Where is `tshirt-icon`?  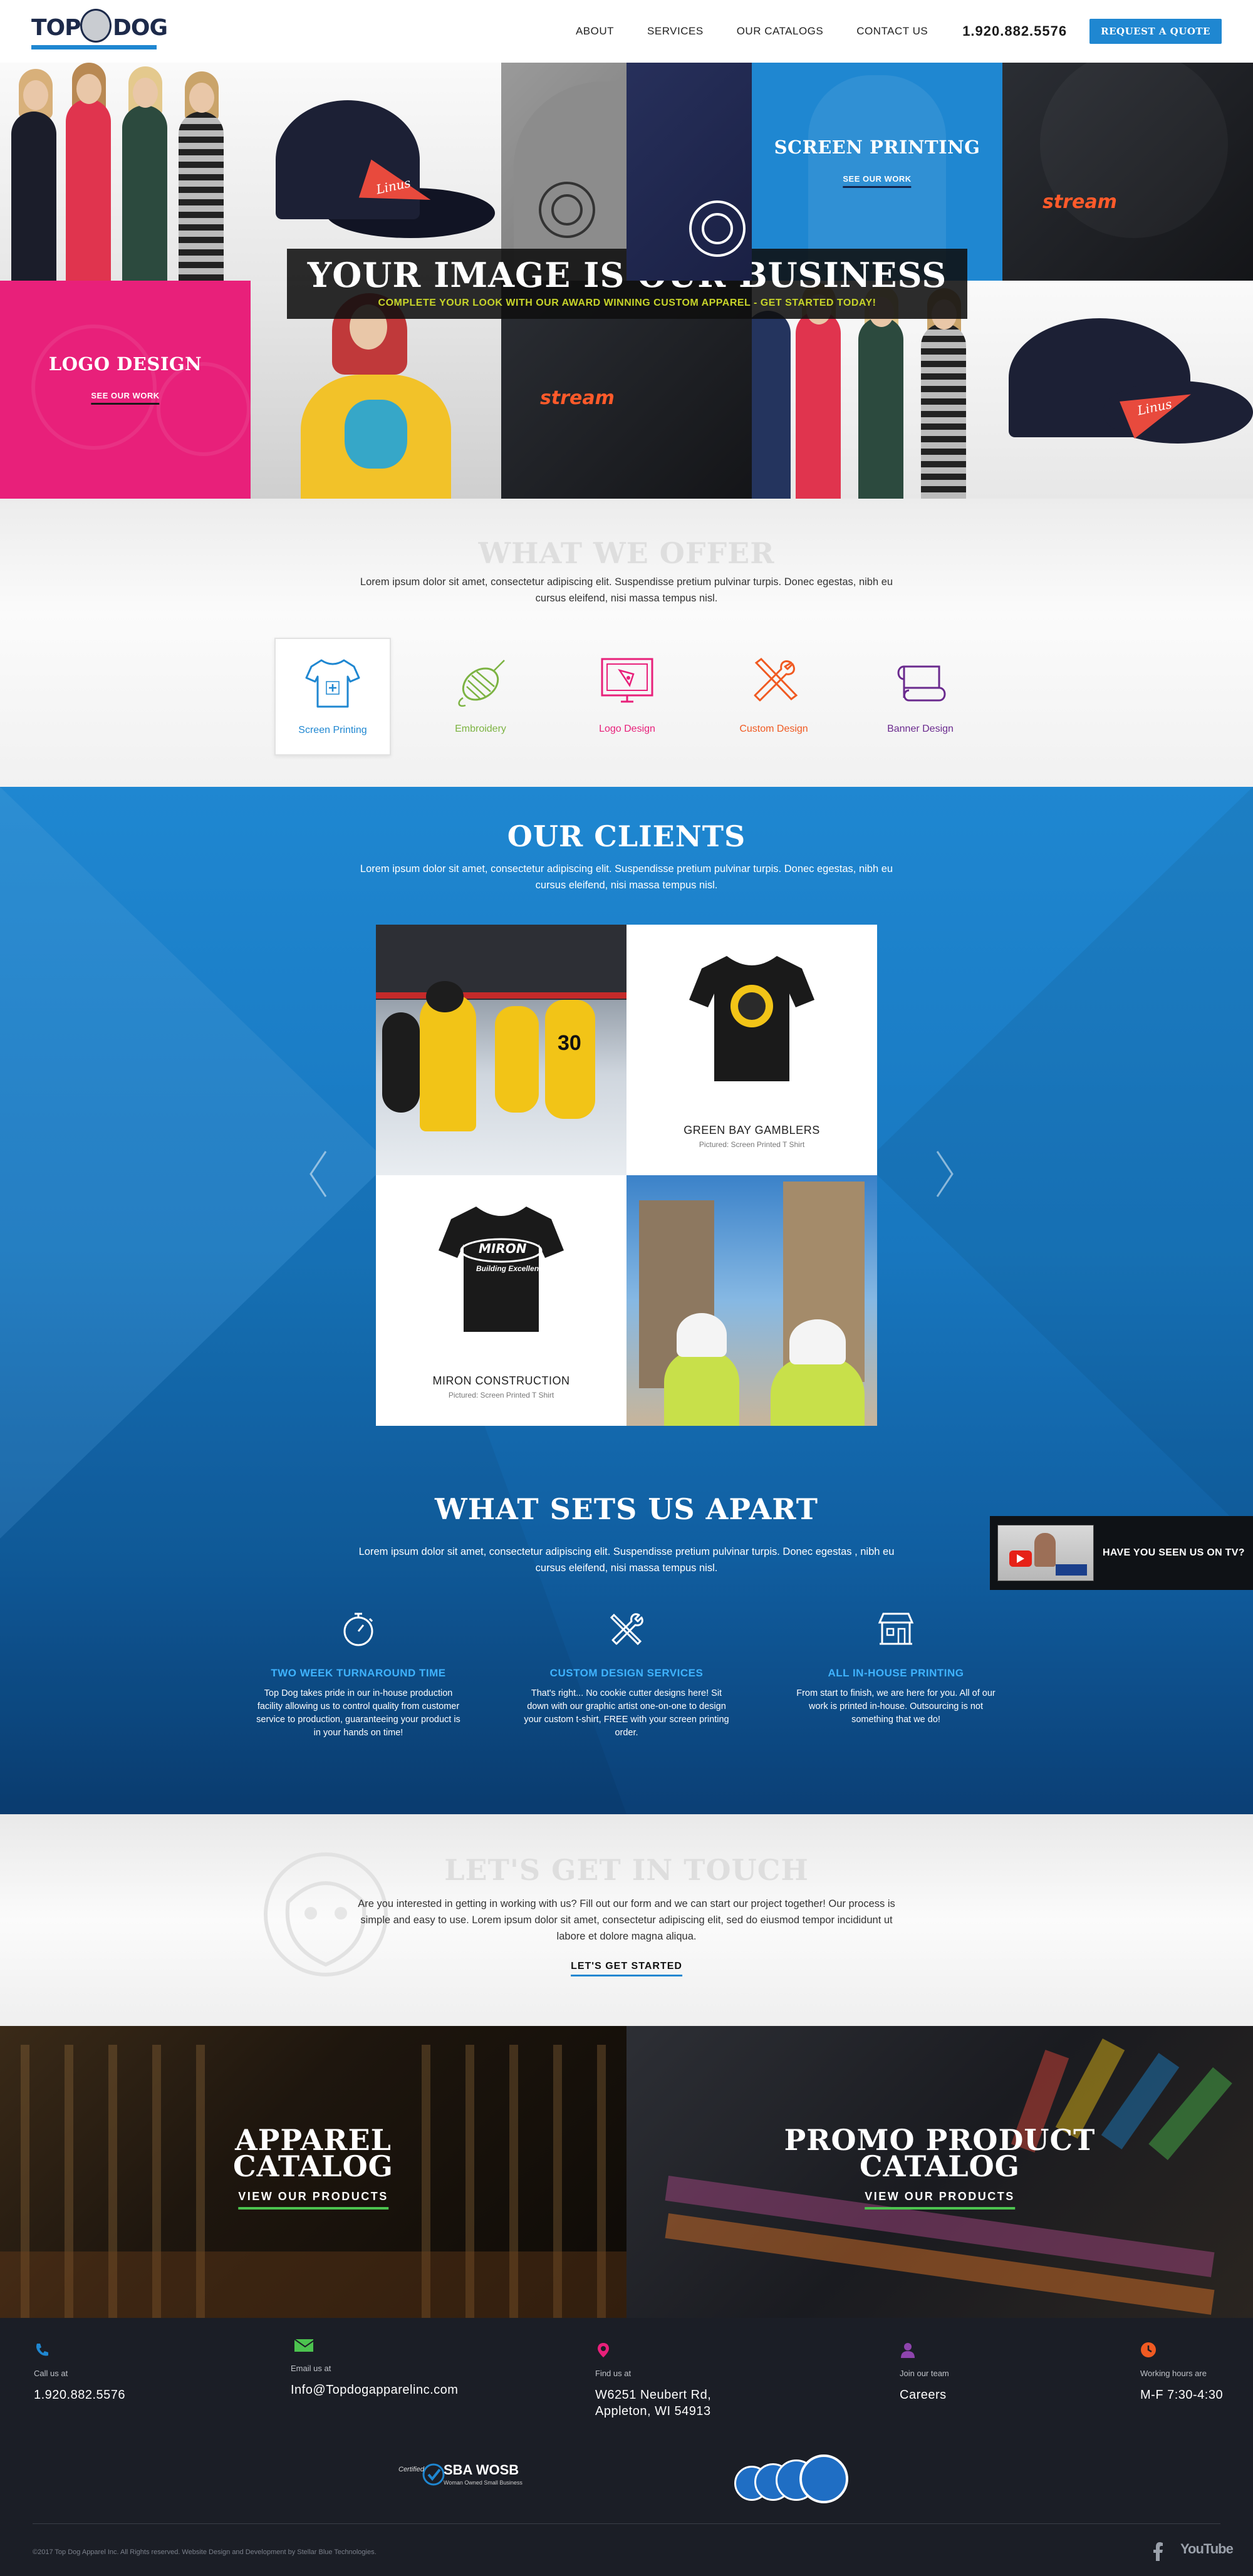
tshirt-icon is located at coordinates (332, 683).